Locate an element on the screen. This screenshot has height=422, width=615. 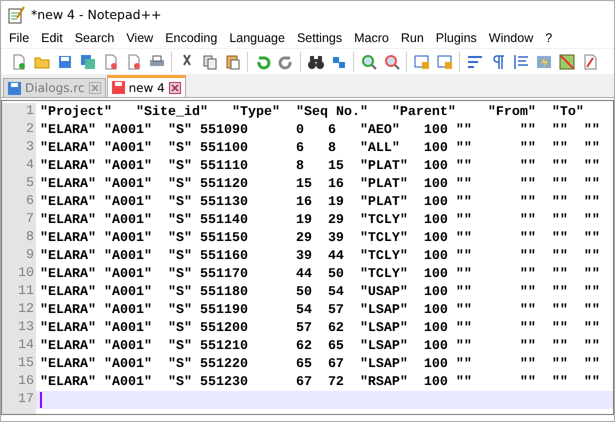
line-number: 16 is located at coordinates (19, 382).